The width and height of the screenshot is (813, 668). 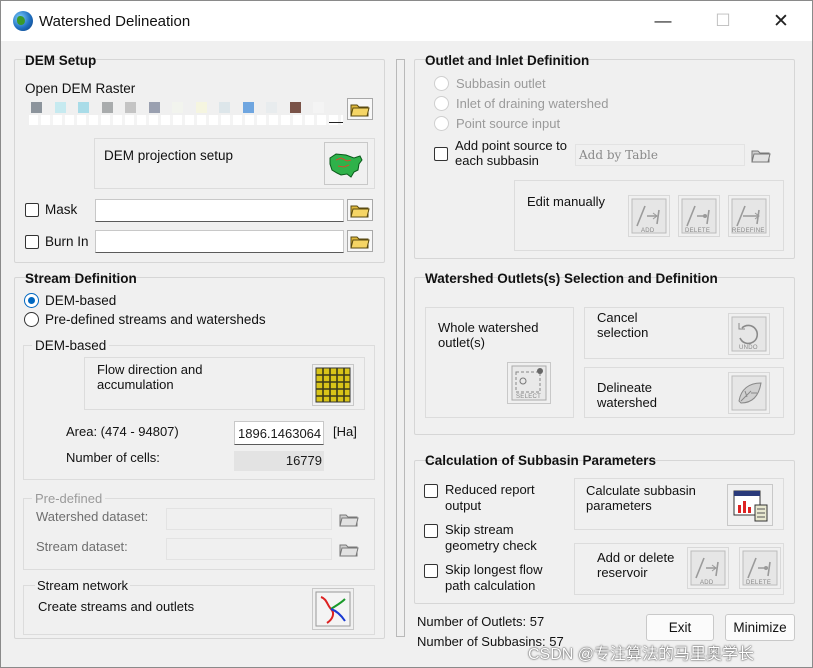 What do you see at coordinates (481, 621) in the screenshot?
I see `outlets-count: Number of Outlets: 57` at bounding box center [481, 621].